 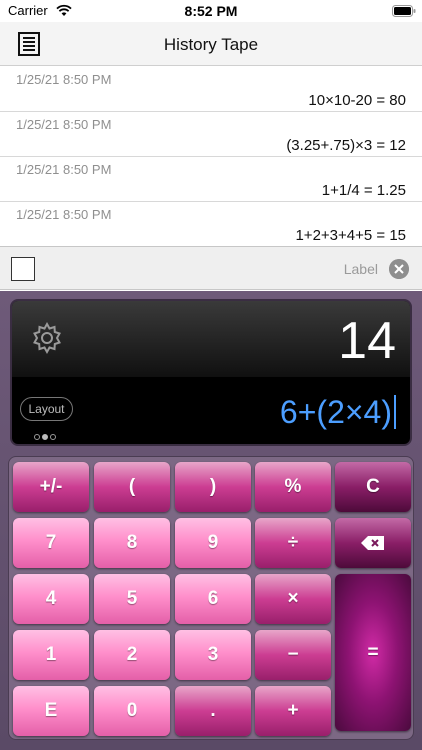 What do you see at coordinates (49, 433) in the screenshot?
I see `page-indicator` at bounding box center [49, 433].